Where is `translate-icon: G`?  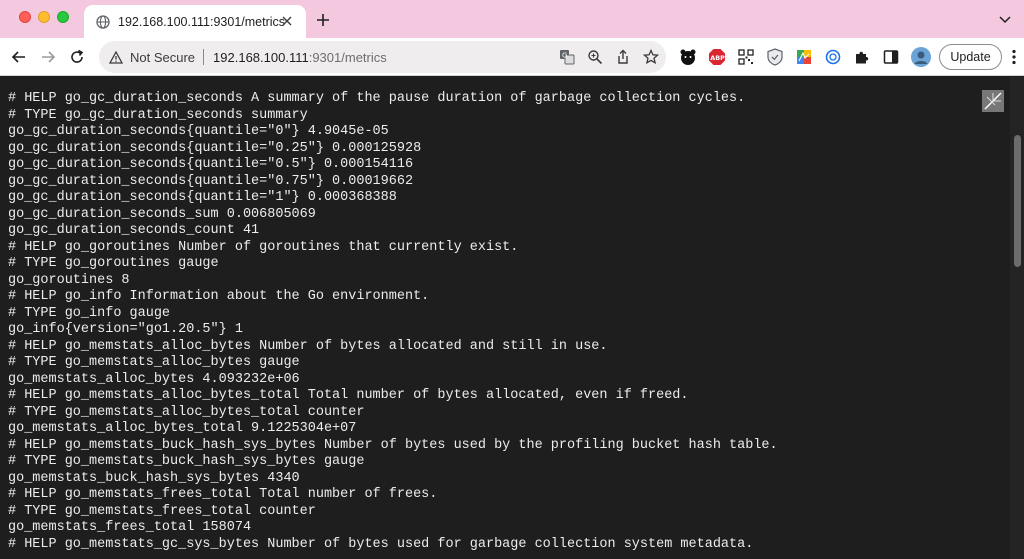
translate-icon: G is located at coordinates (567, 57).